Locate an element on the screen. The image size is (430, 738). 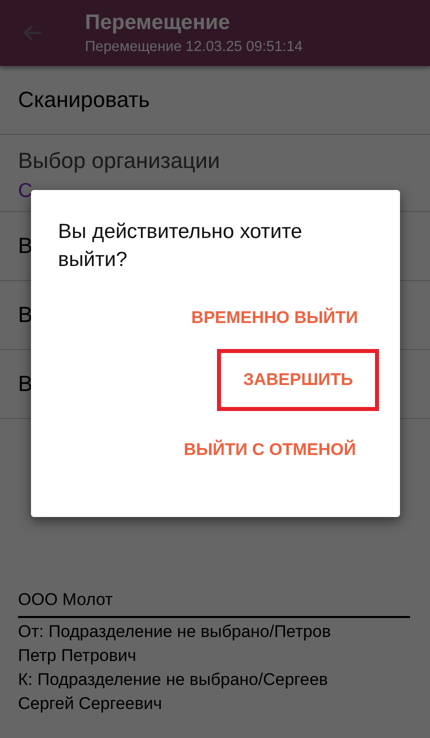
organization-name: ООО Молот is located at coordinates (214, 604).